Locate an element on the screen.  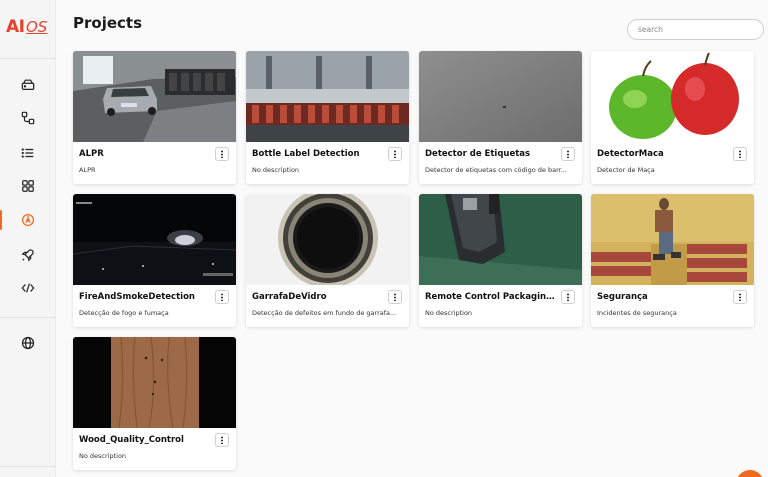
sidebar-item-lists is located at coordinates (28, 153).